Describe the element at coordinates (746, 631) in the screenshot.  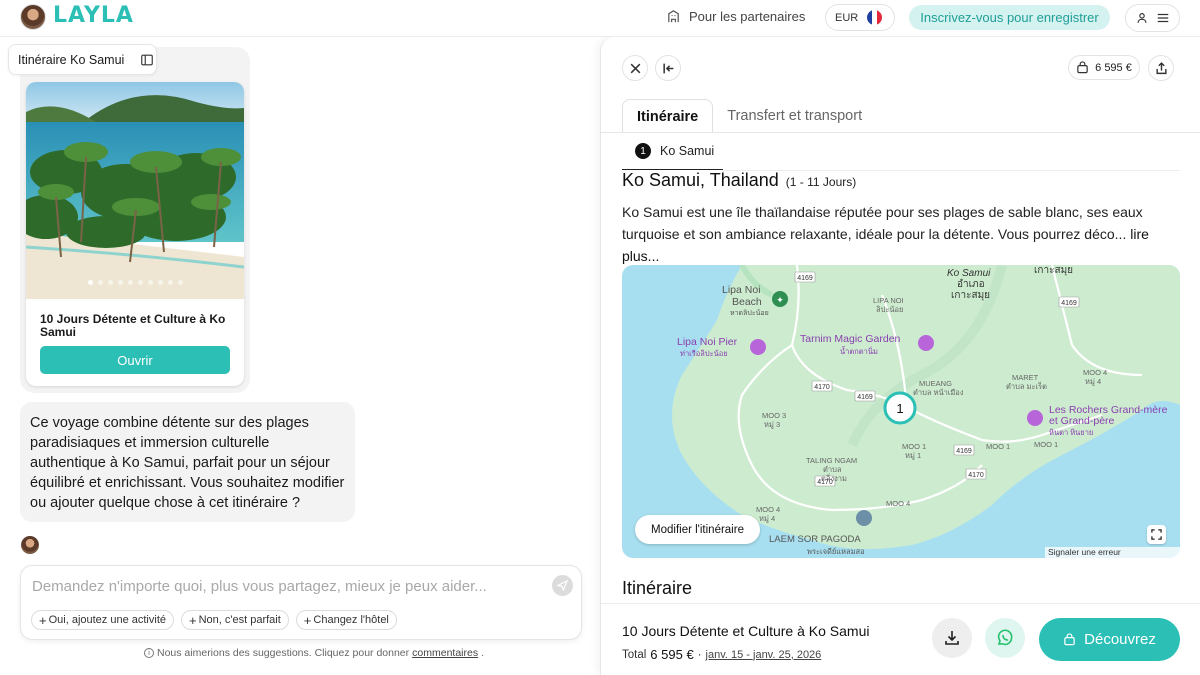
I see `booking-title: 10 Jours Détente et Culture à Ko Samui` at that location.